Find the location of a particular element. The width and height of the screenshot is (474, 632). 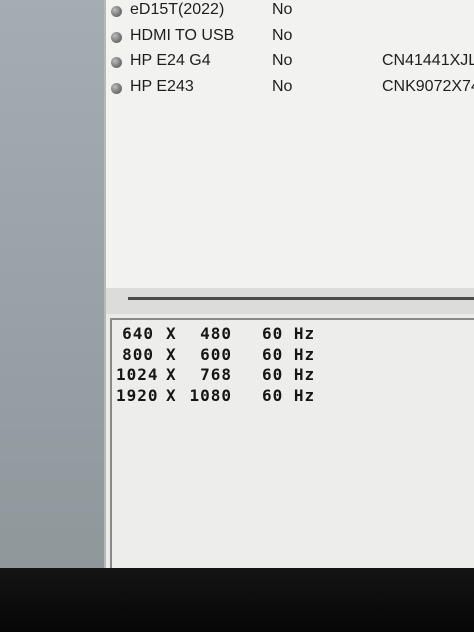

resolution-row: 1920 X 1080 60 Hz is located at coordinates (292, 396).